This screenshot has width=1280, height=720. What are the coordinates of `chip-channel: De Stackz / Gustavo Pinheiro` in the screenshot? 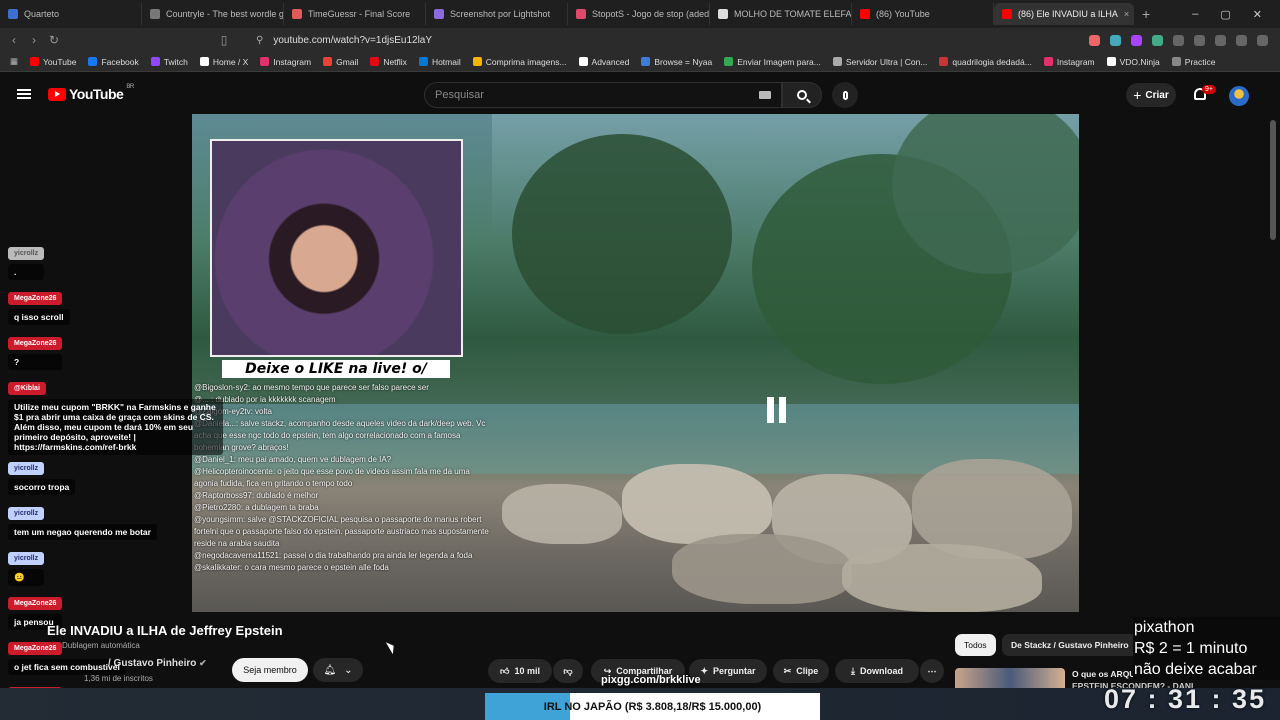 It's located at (1070, 645).